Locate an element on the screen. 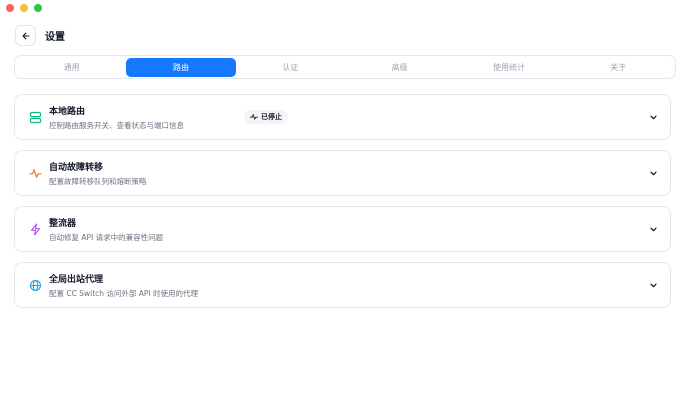 The image size is (690, 407). page-title: 设置 is located at coordinates (55, 37).